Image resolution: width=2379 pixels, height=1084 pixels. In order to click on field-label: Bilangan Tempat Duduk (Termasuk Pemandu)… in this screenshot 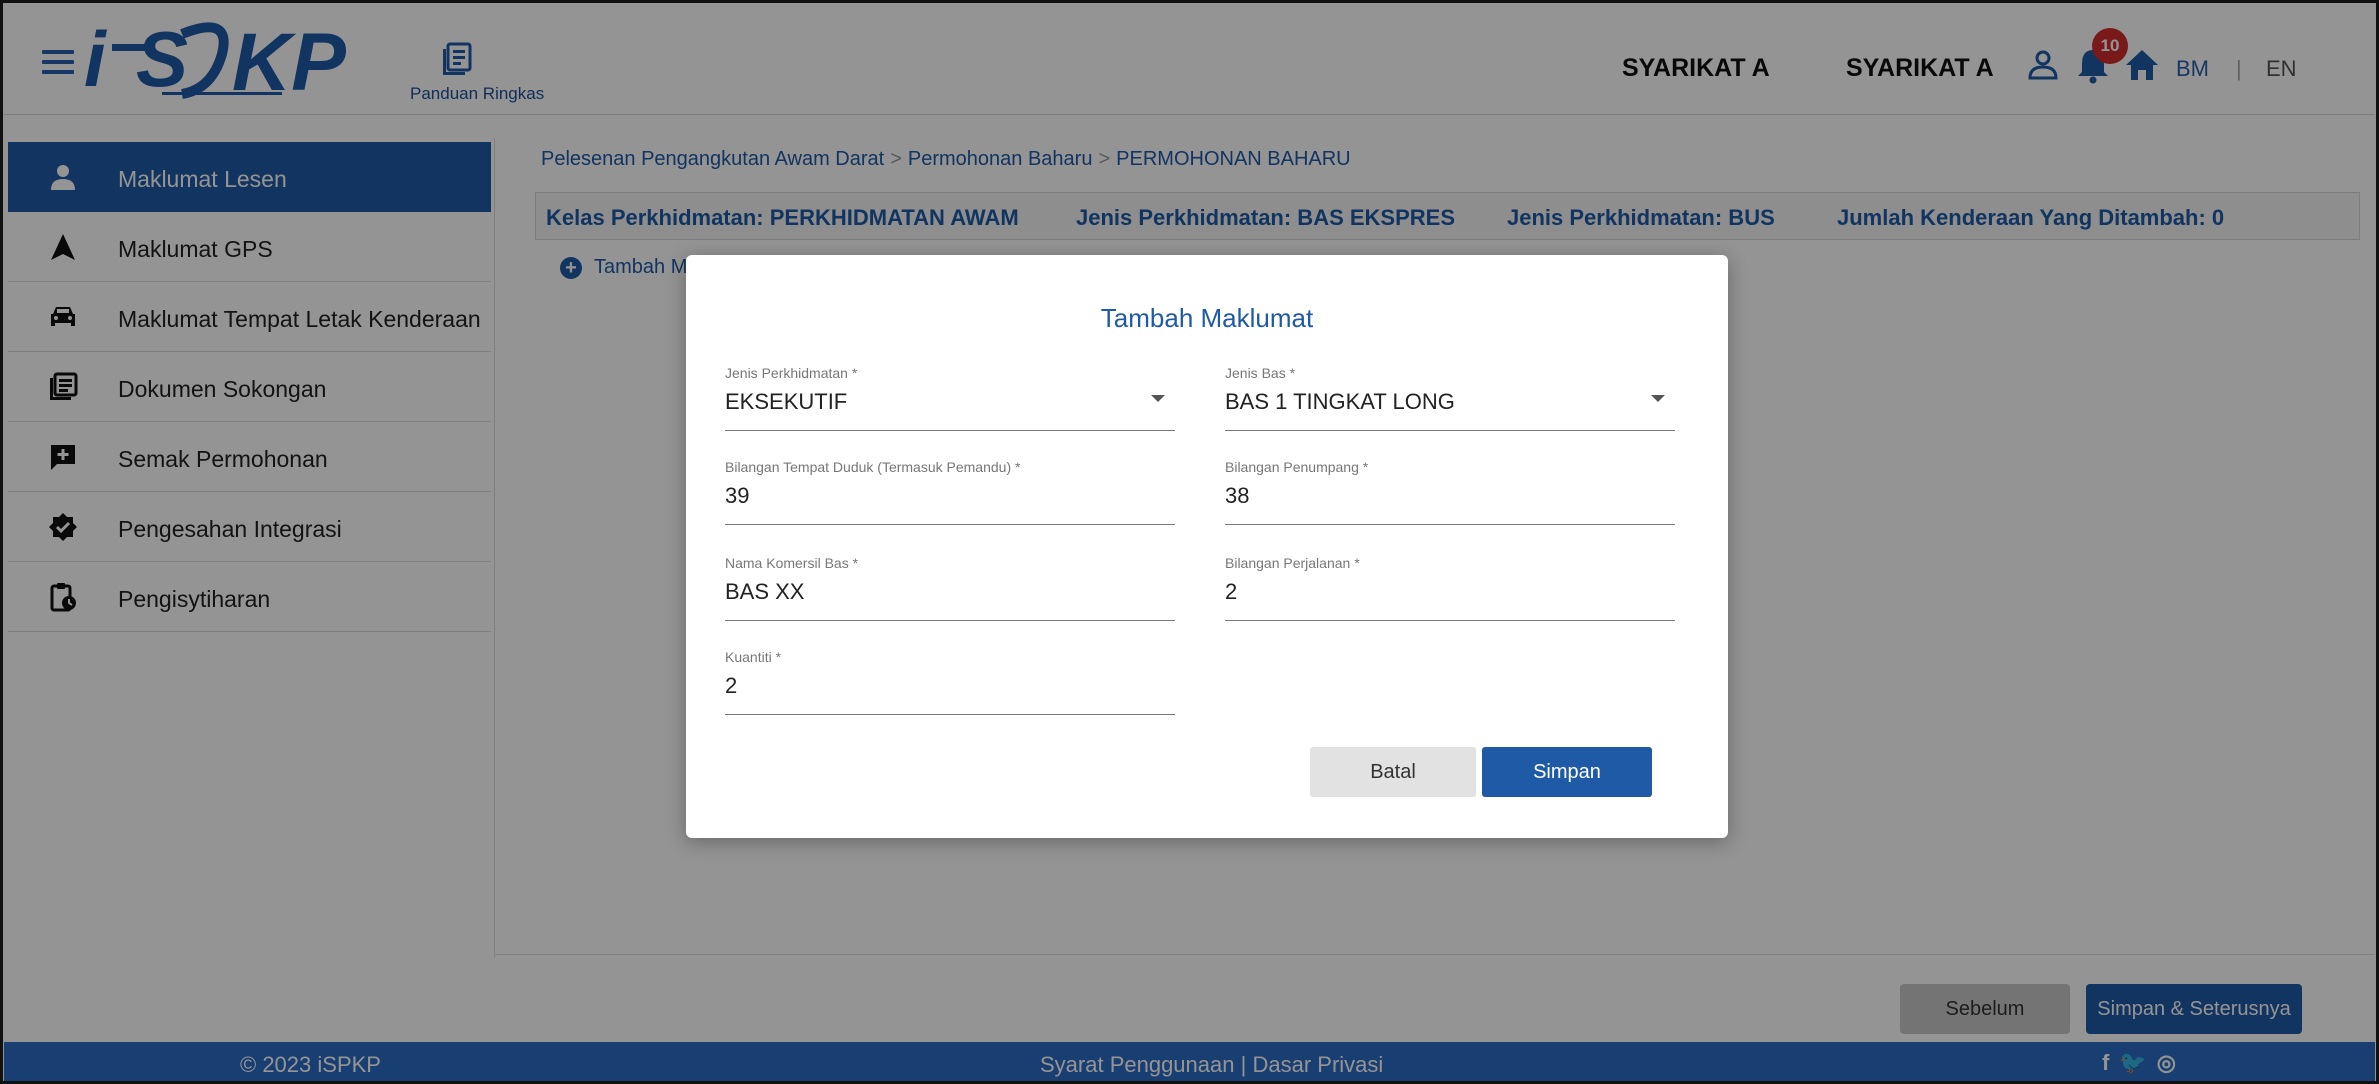, I will do `click(873, 467)`.